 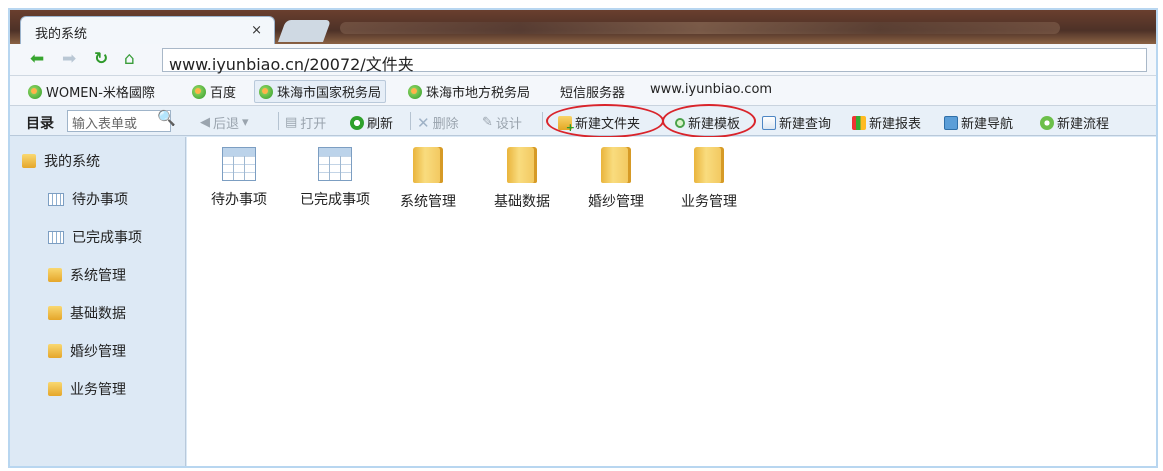 What do you see at coordinates (951, 122) in the screenshot?
I see `new-nav-icon` at bounding box center [951, 122].